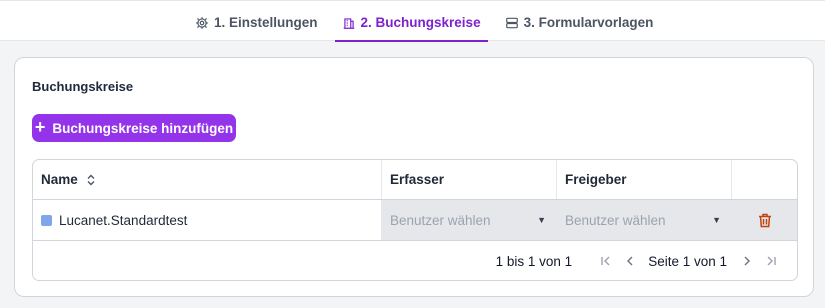 This screenshot has height=308, width=825. I want to click on plus-icon: +, so click(40, 127).